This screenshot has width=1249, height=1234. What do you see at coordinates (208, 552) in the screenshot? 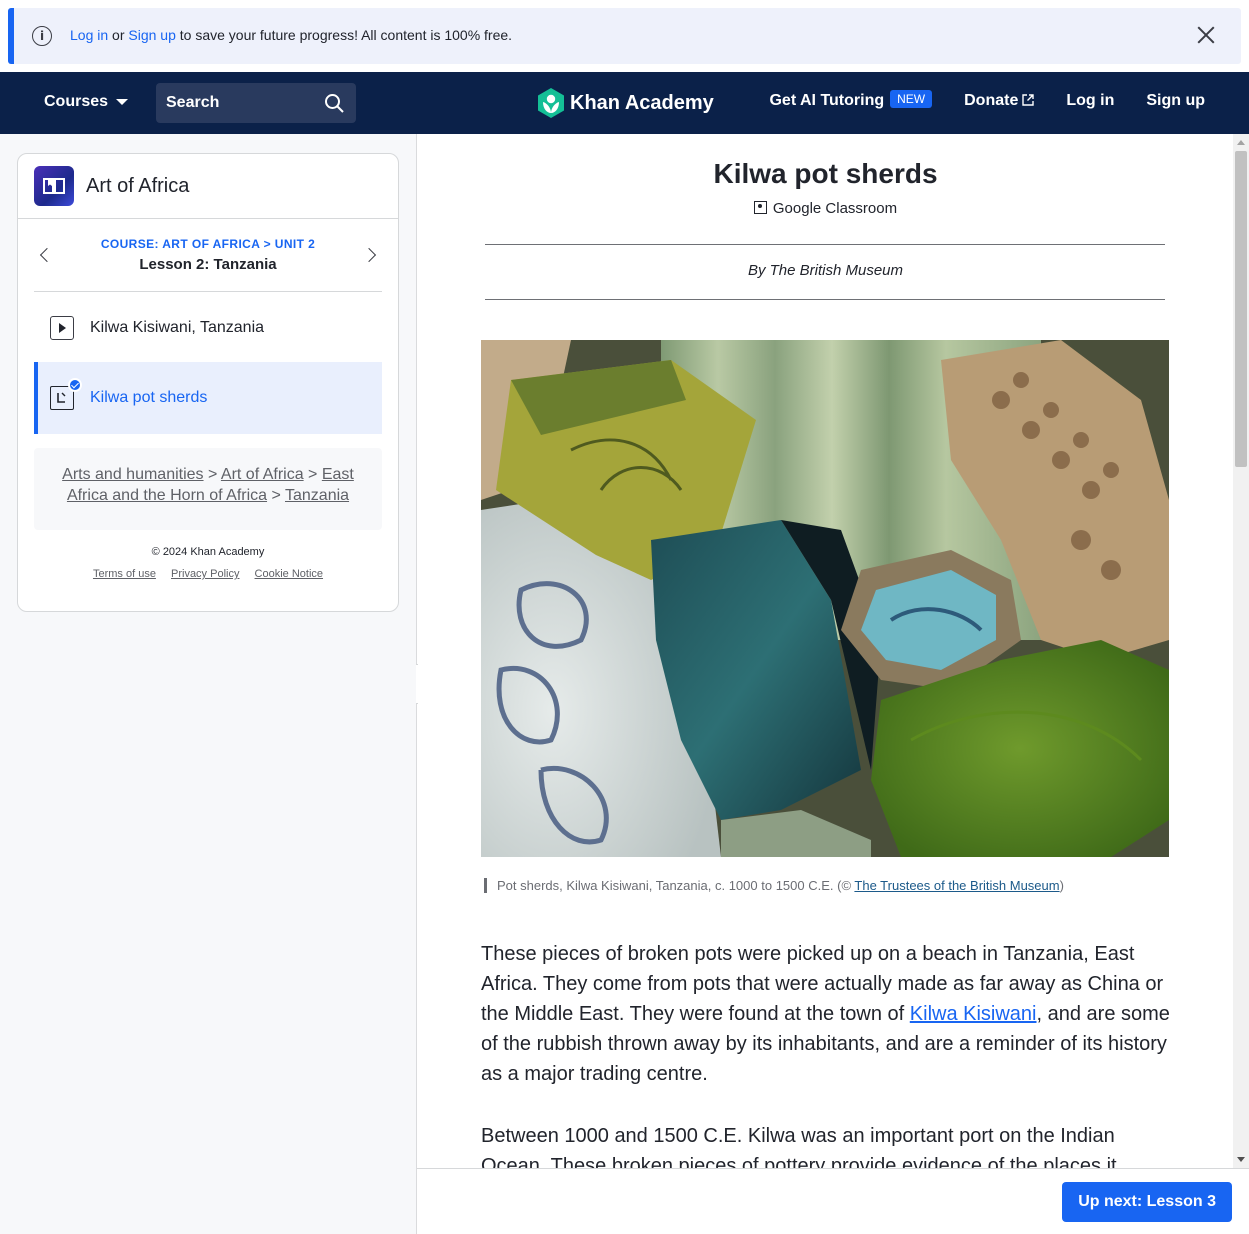
I see `copyright: © 2024 Khan Academy` at bounding box center [208, 552].